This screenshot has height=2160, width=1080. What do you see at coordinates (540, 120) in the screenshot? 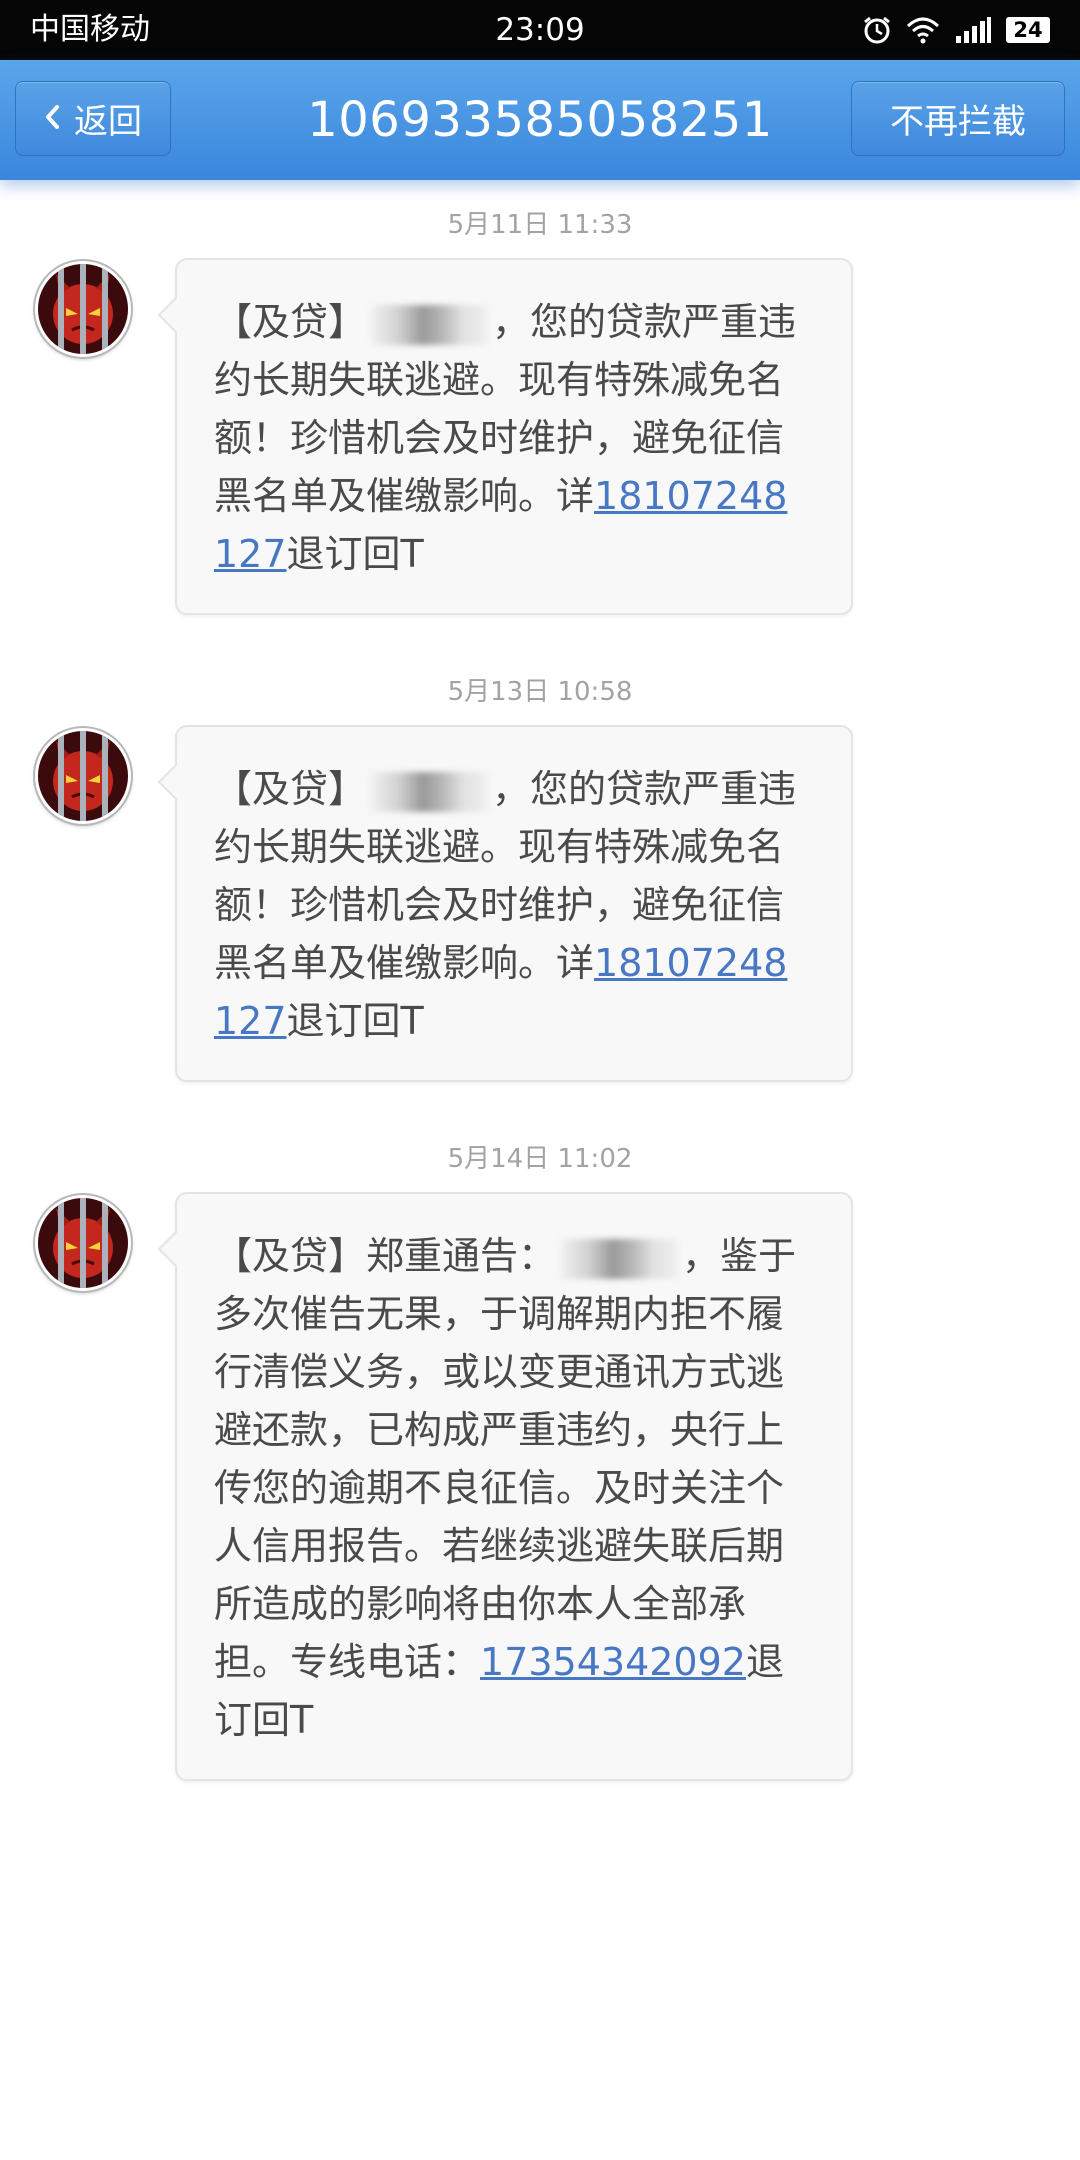
I see `conversation-header: 返回 106933585058251 不再拦截` at bounding box center [540, 120].